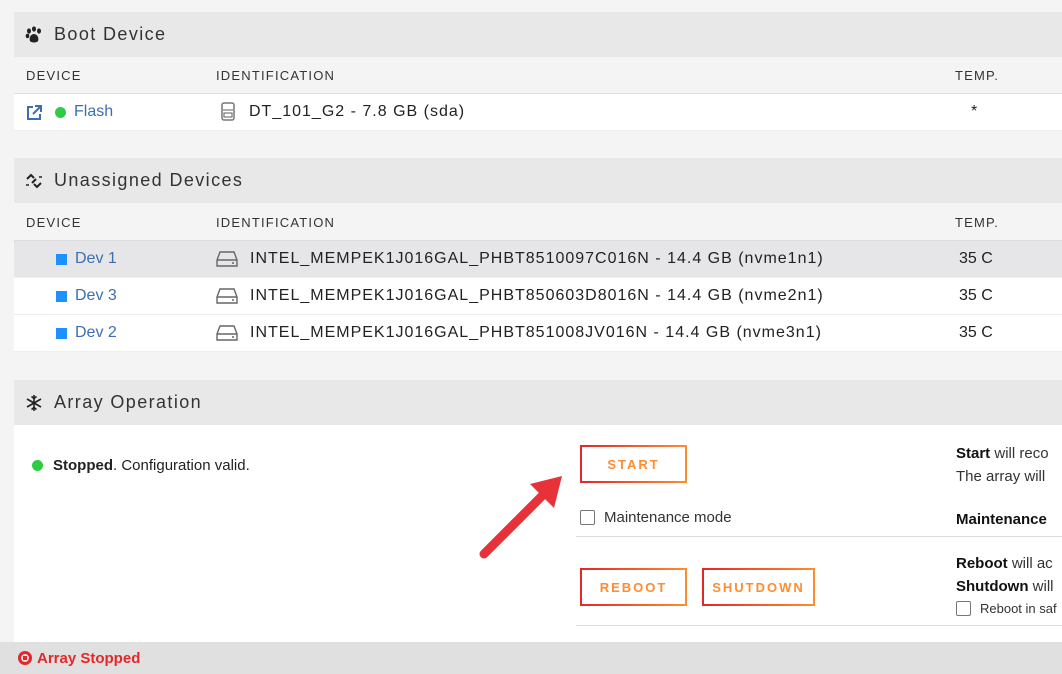  What do you see at coordinates (34, 181) in the screenshot?
I see `unlink-icon` at bounding box center [34, 181].